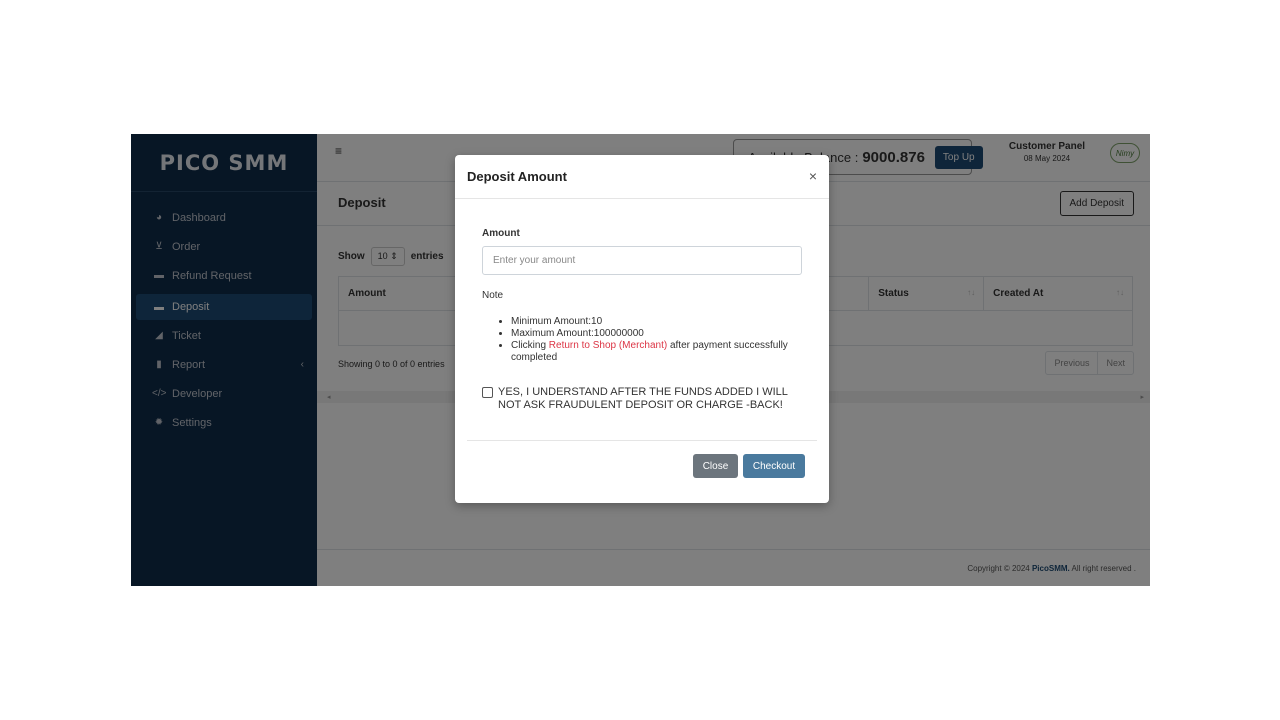  Describe the element at coordinates (501, 233) in the screenshot. I see `amount-label: Amount` at that location.